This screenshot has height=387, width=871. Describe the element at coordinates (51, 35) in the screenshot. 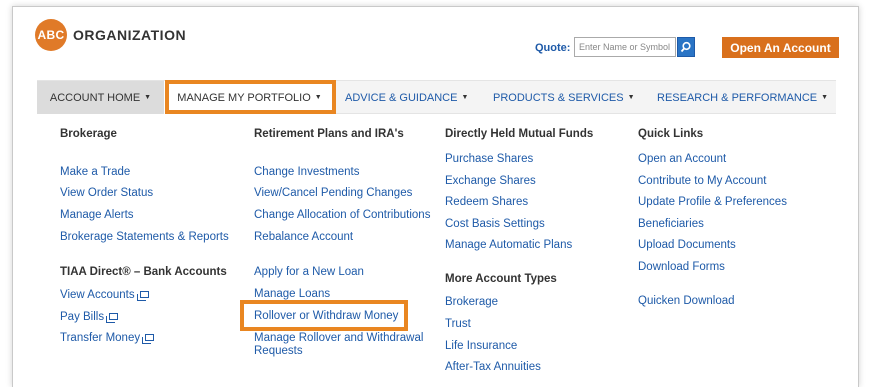

I see `logo-mark: ABC` at that location.